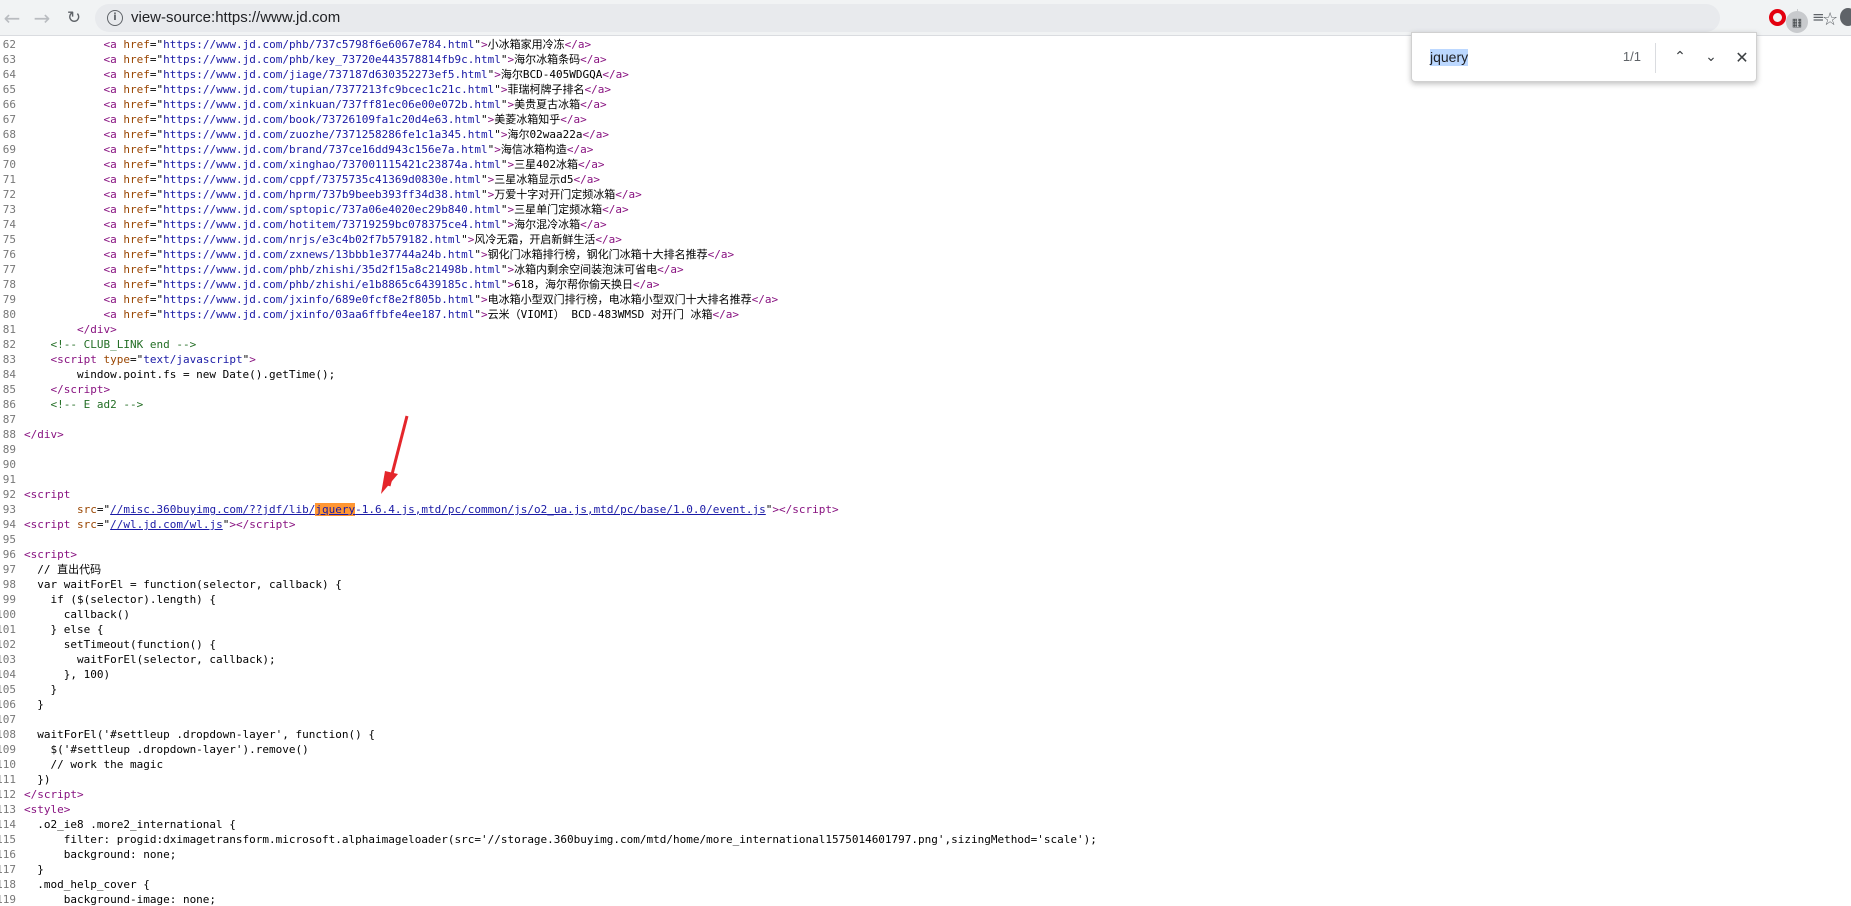  Describe the element at coordinates (1680, 57) in the screenshot. I see `chevron-up-icon: ⌃` at that location.